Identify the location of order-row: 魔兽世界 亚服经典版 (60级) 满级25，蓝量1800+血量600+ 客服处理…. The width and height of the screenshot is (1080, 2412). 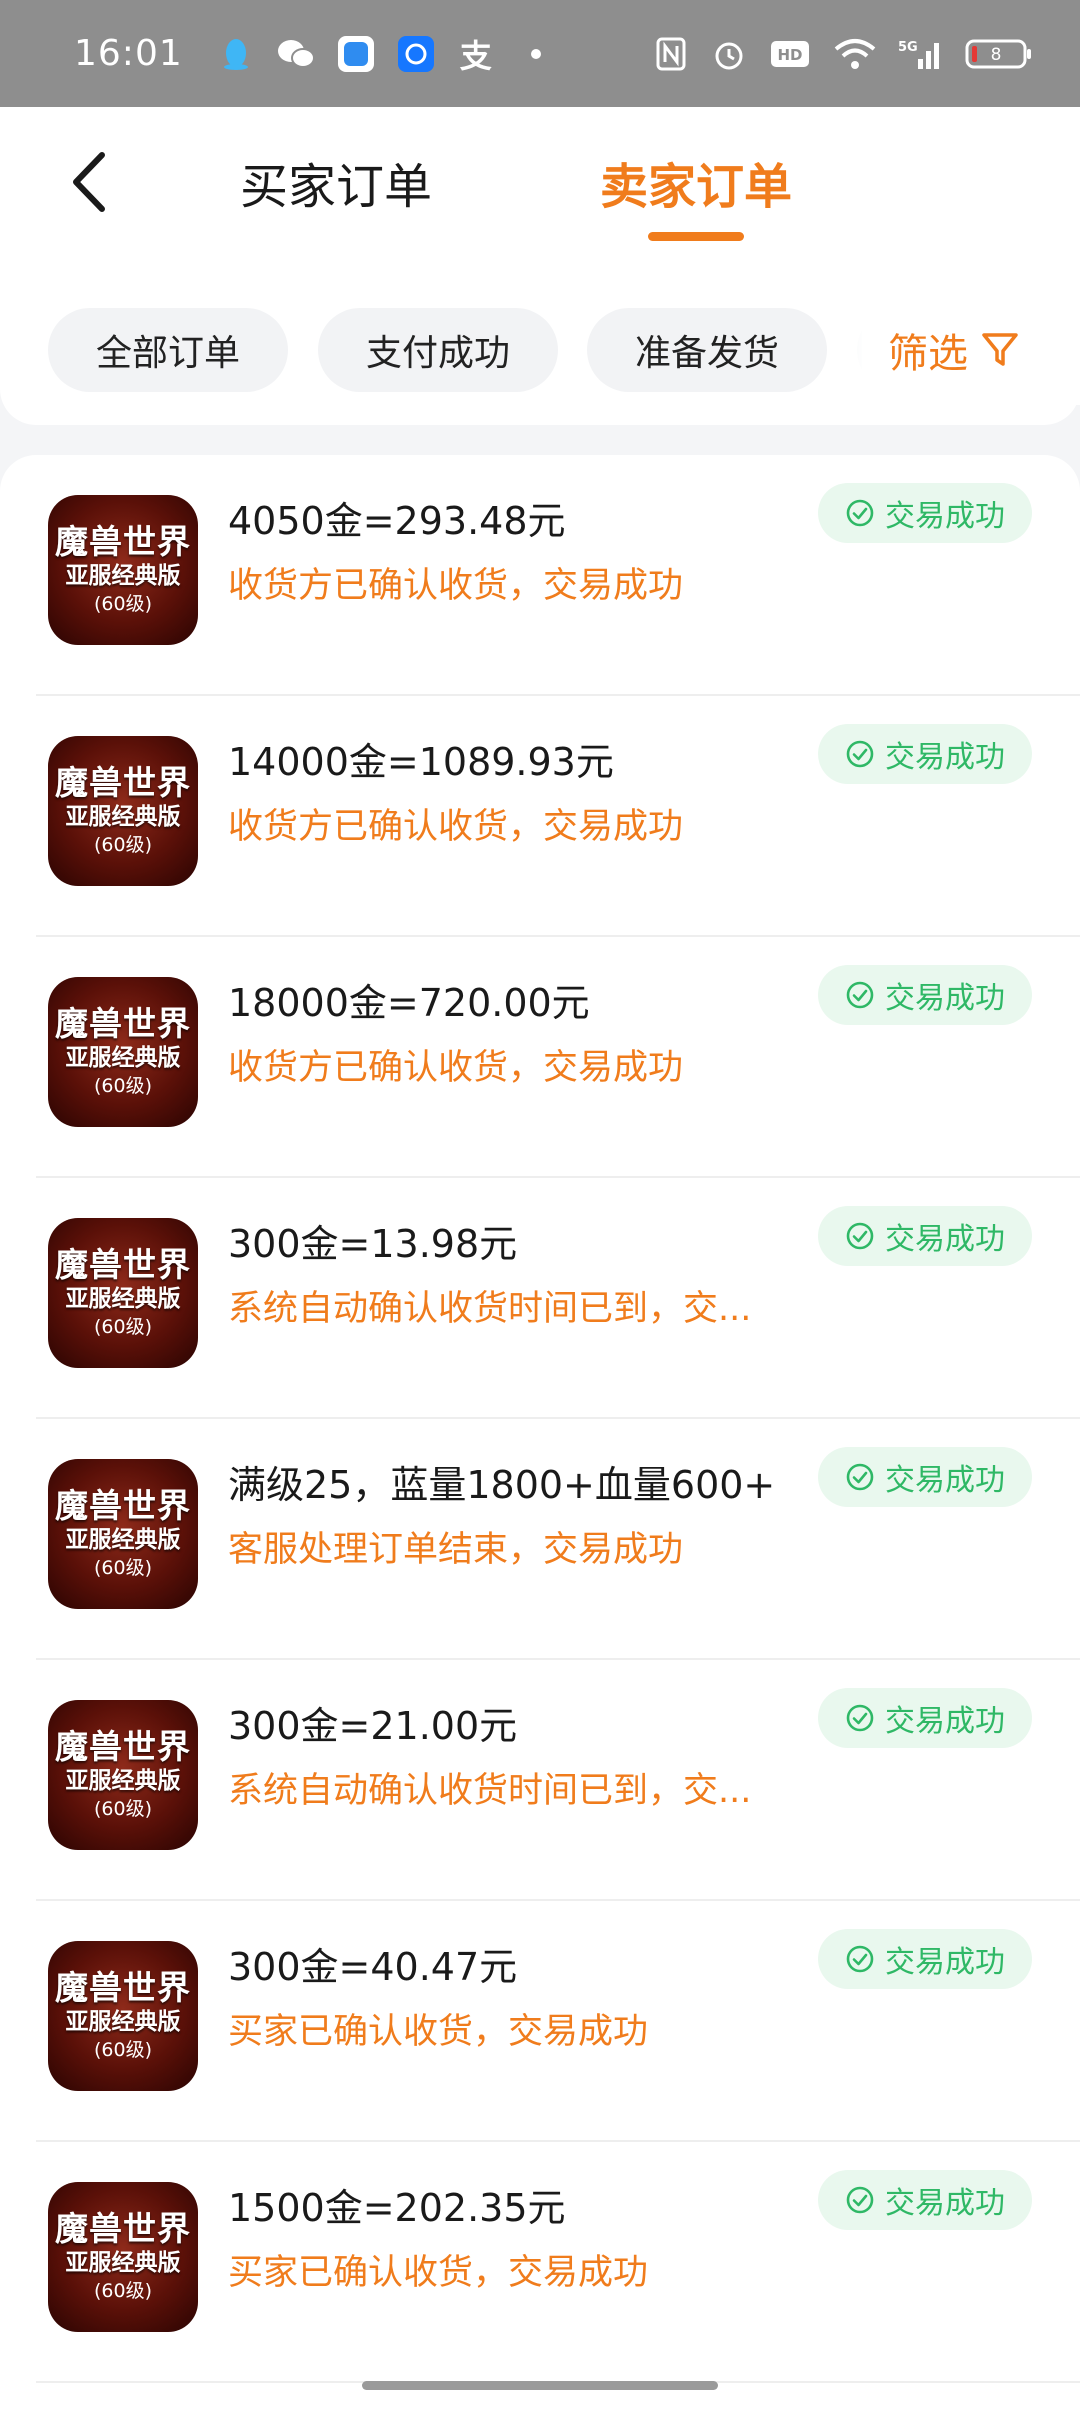
(540, 1539).